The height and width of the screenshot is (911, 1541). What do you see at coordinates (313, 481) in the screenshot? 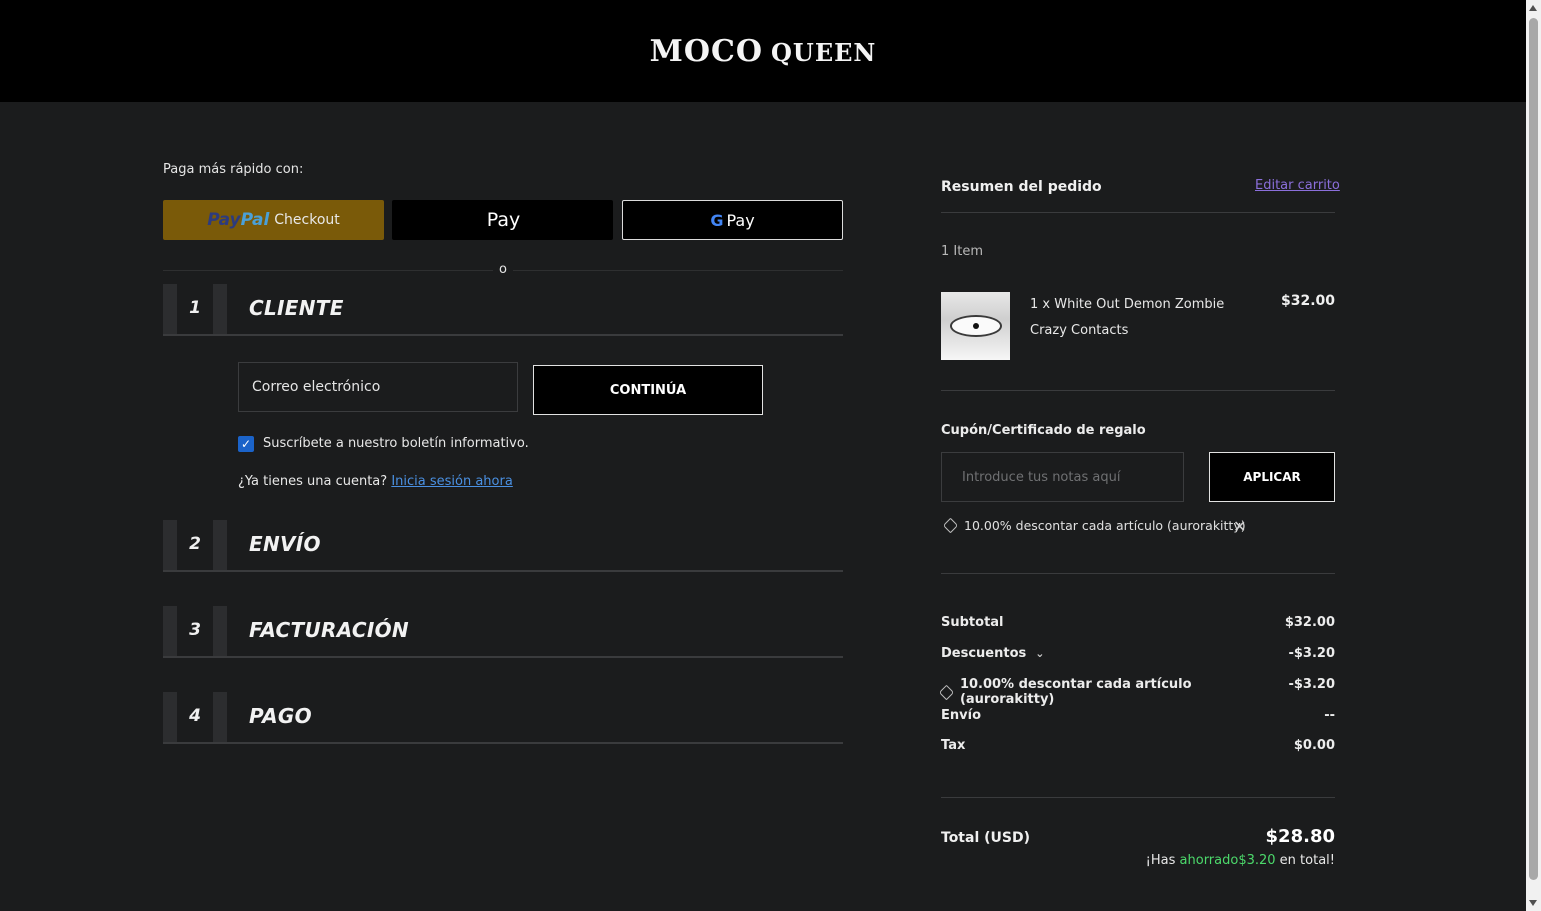
I see `account-prompt-text: ¿Ya tienes una cuenta?` at bounding box center [313, 481].